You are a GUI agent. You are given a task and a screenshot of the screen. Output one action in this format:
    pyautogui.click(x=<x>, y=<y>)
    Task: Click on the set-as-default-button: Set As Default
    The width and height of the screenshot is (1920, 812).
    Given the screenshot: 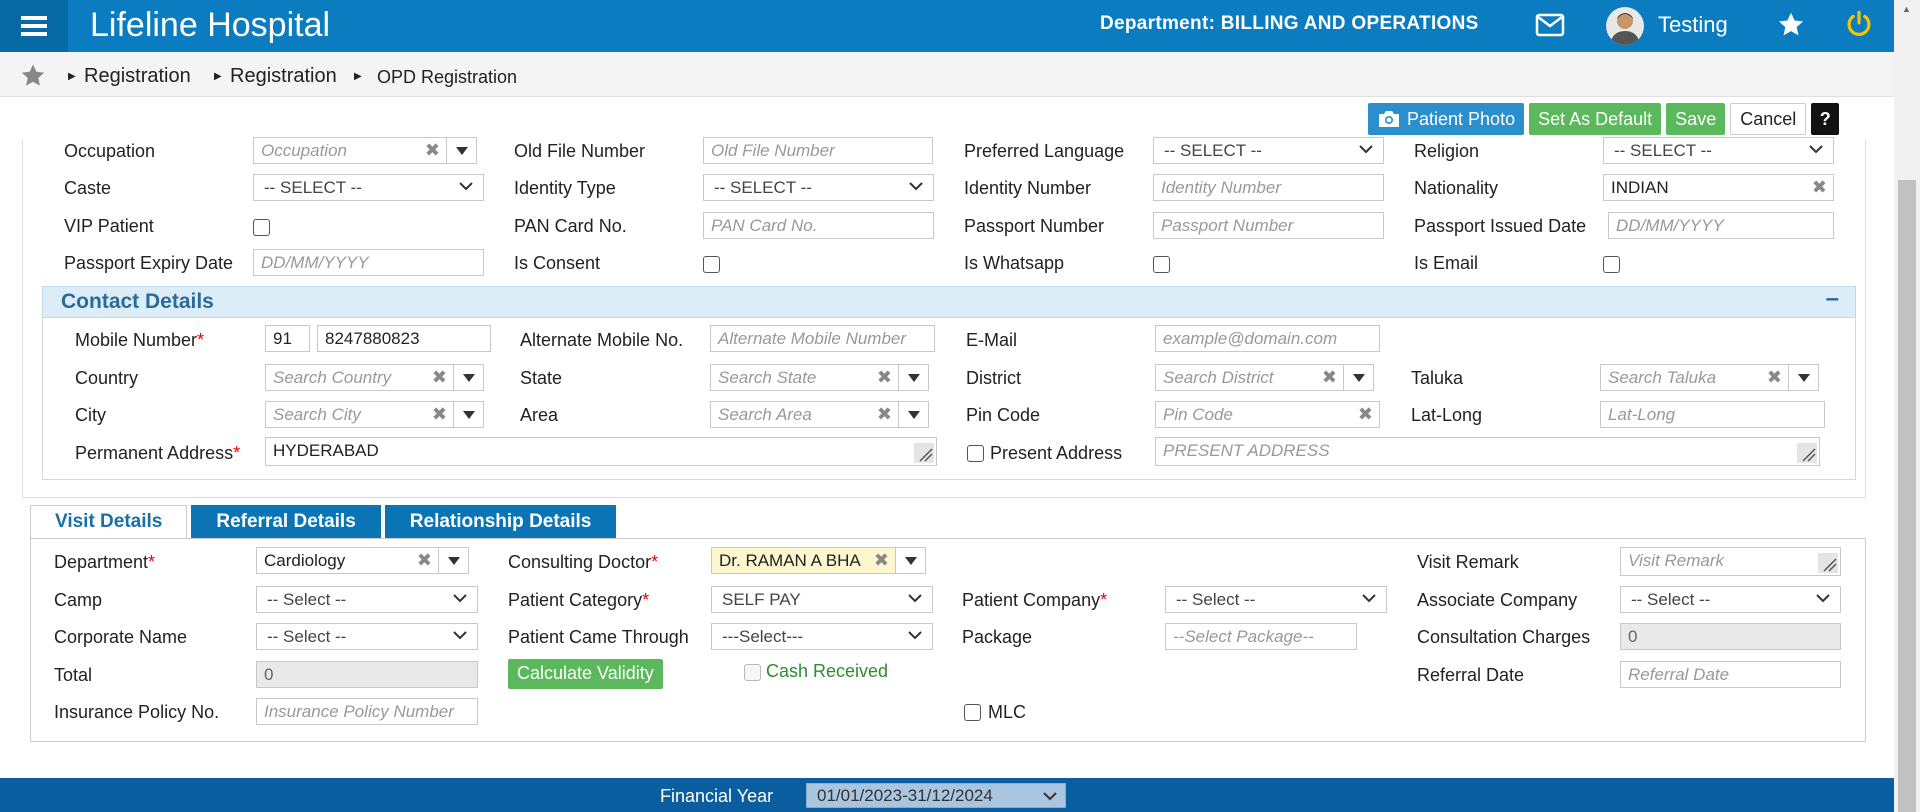 What is the action you would take?
    pyautogui.click(x=1595, y=119)
    